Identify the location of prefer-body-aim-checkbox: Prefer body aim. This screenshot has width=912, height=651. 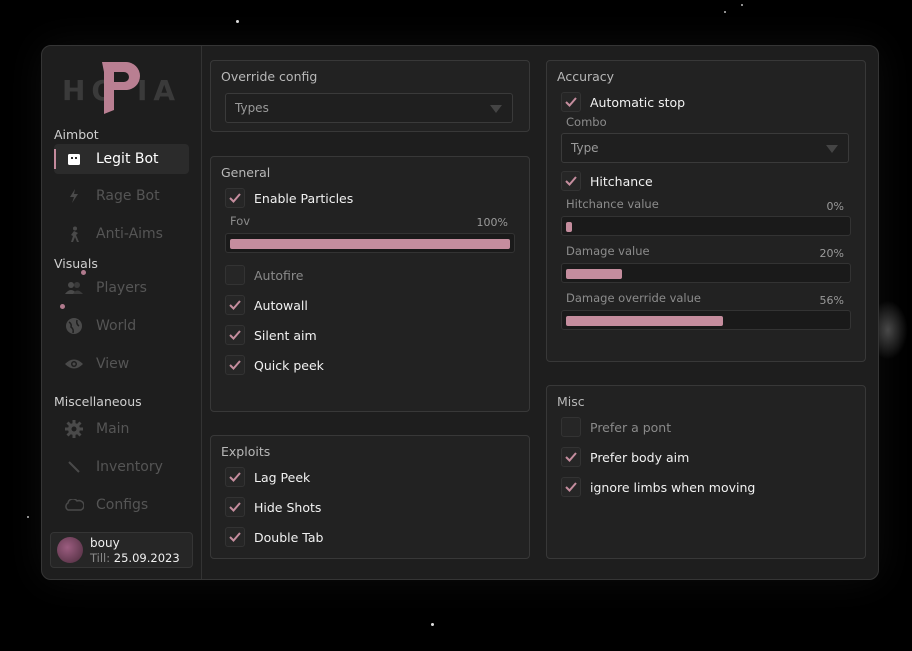
(625, 457).